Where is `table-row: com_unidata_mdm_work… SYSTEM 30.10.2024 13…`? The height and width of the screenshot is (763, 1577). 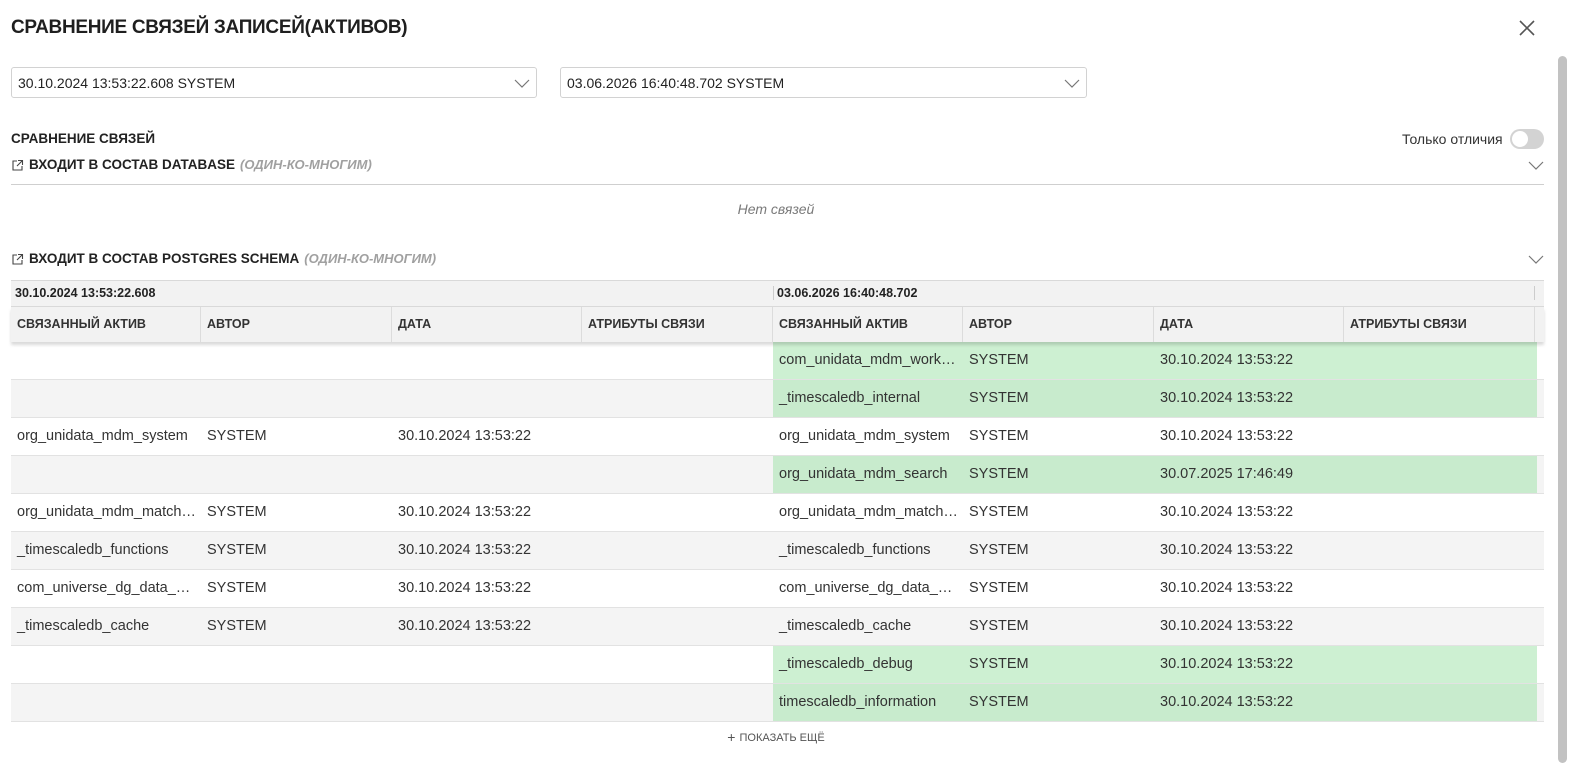
table-row: com_unidata_mdm_work… SYSTEM 30.10.2024 13… is located at coordinates (777, 361).